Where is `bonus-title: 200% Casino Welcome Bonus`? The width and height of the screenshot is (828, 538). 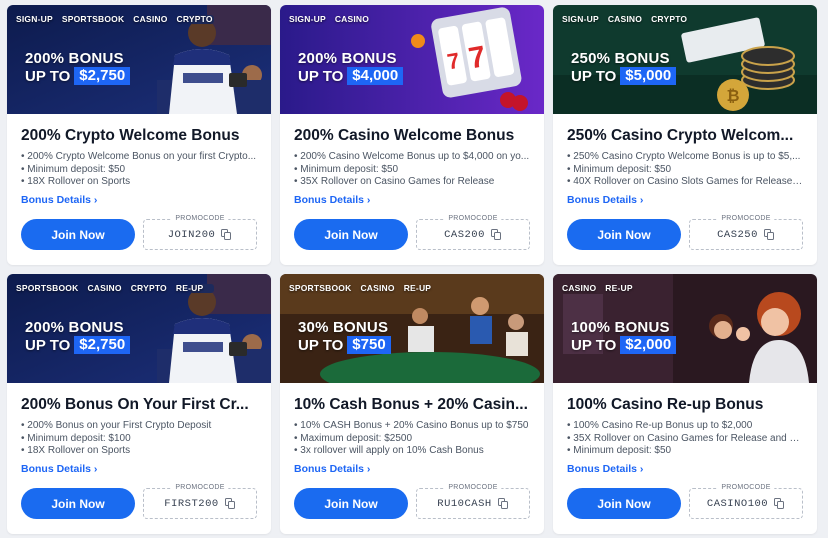
bonus-title: 200% Casino Welcome Bonus is located at coordinates (404, 135).